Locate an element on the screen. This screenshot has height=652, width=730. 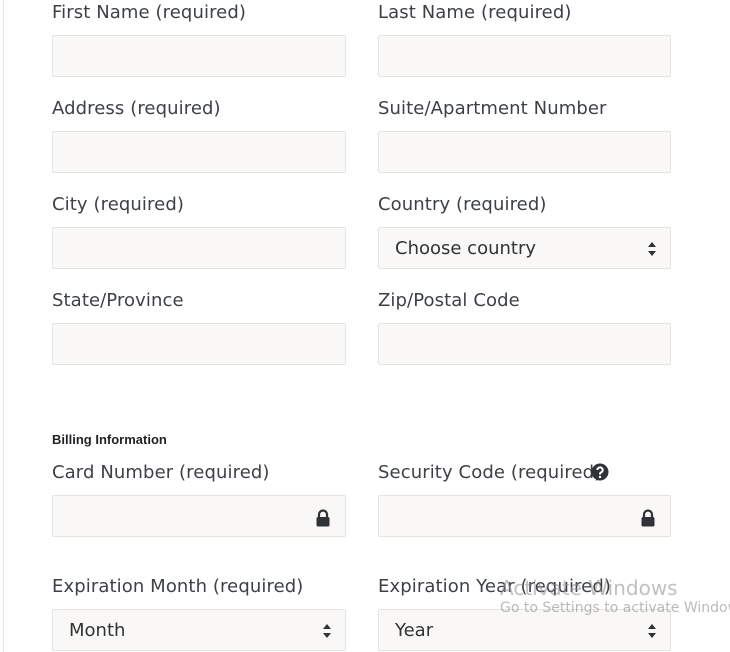
last-name-input is located at coordinates (524, 56).